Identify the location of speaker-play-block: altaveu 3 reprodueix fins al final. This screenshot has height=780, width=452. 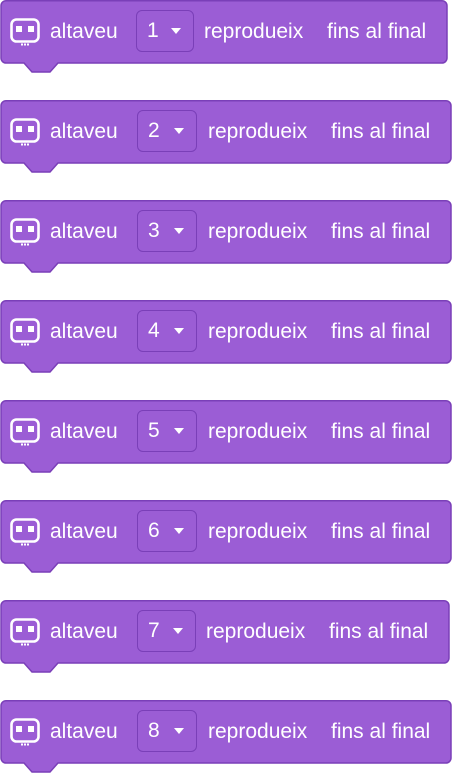
(226, 240).